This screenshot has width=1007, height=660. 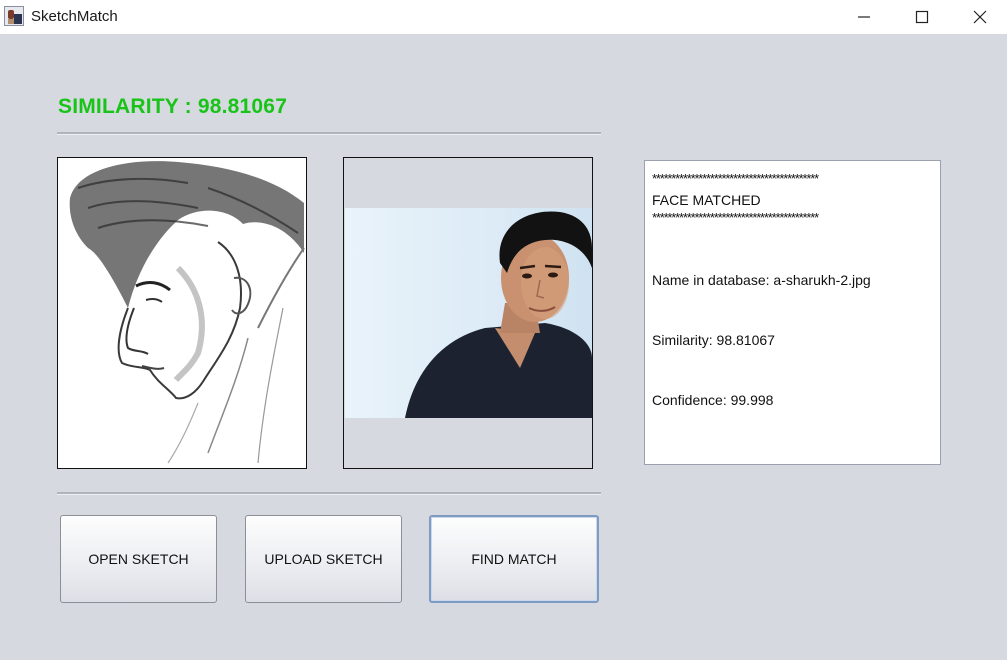 I want to click on minimize-button, so click(x=864, y=17).